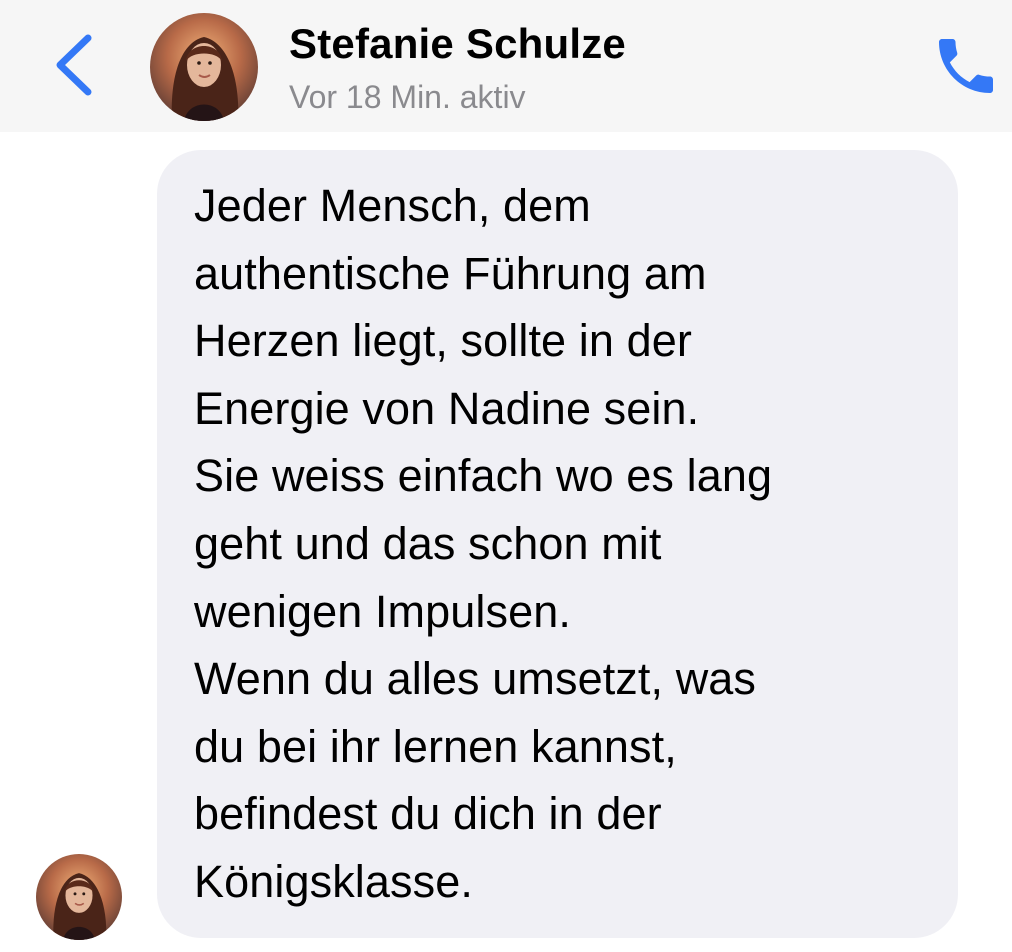 The width and height of the screenshot is (1012, 952). I want to click on chat-header: Stefanie Schulze Vor 18 Min. aktiv, so click(506, 66).